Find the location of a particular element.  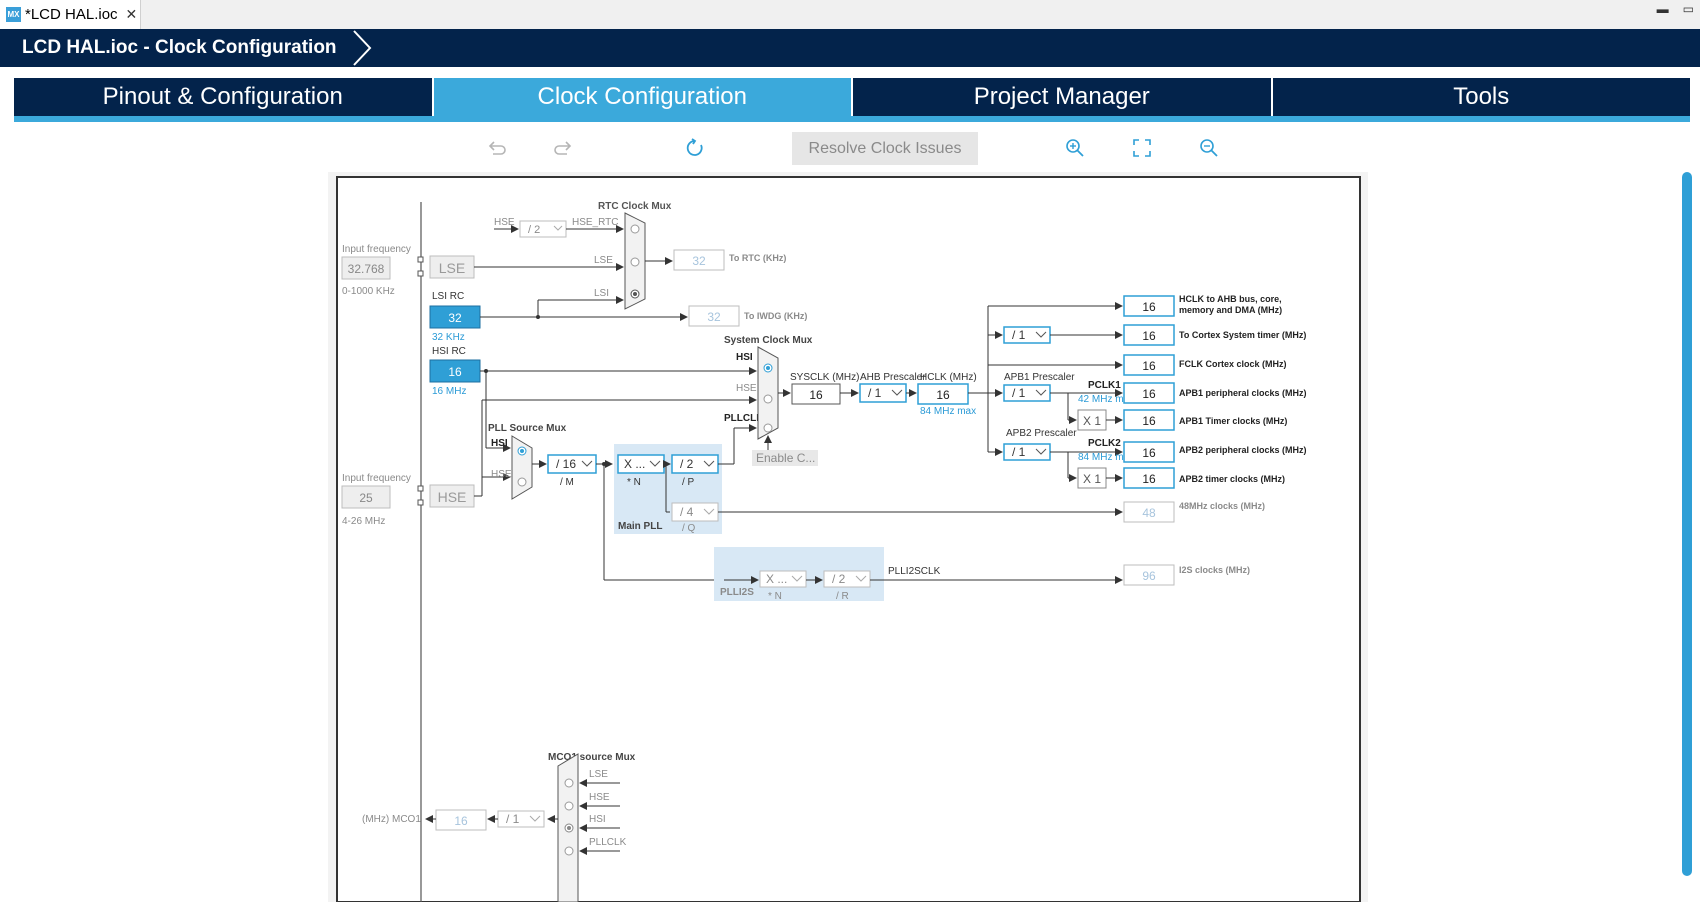

plli2s-title: PLLI2S is located at coordinates (737, 592).